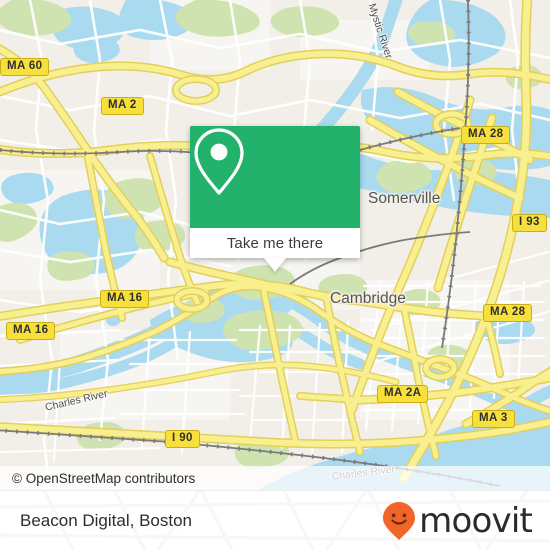 This screenshot has height=550, width=550. What do you see at coordinates (97, 478) in the screenshot?
I see `osm-attribution-text: © OpenStreetMap contributors` at bounding box center [97, 478].